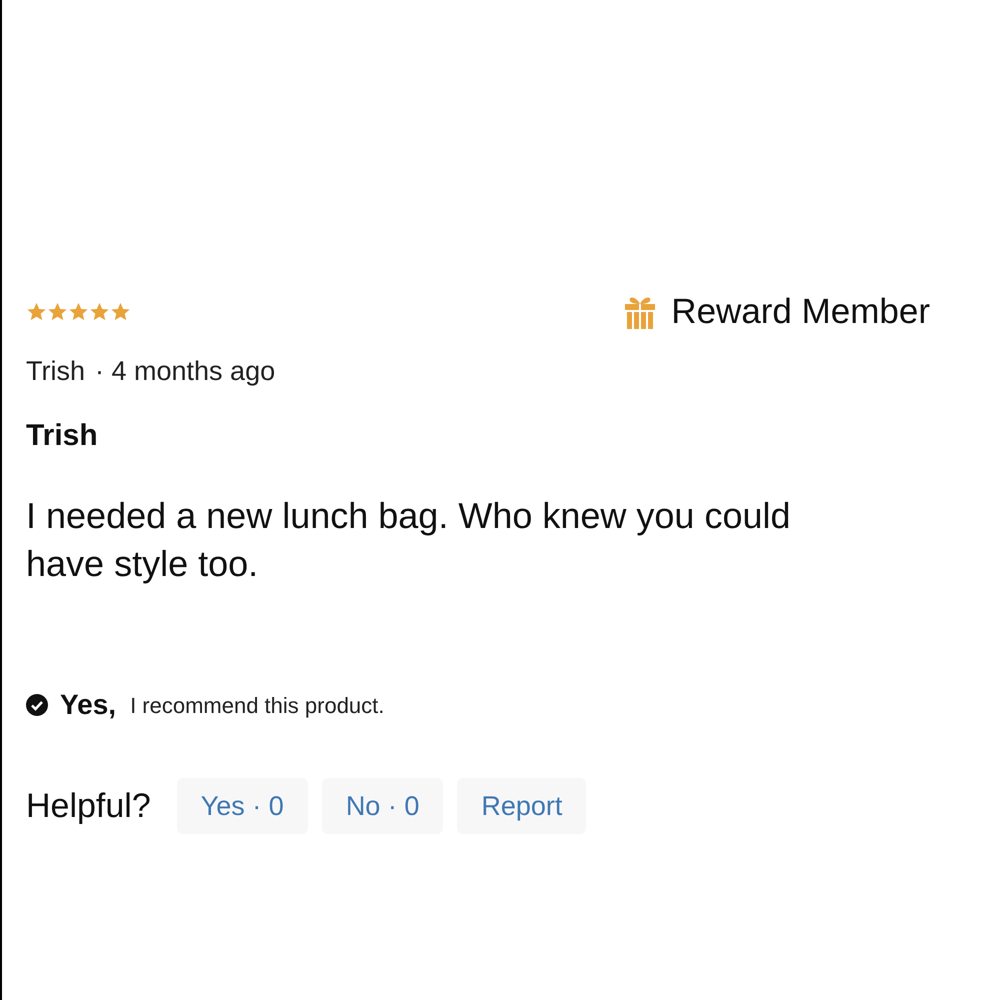  What do you see at coordinates (88, 806) in the screenshot?
I see `helpful-label: Helpful?` at bounding box center [88, 806].